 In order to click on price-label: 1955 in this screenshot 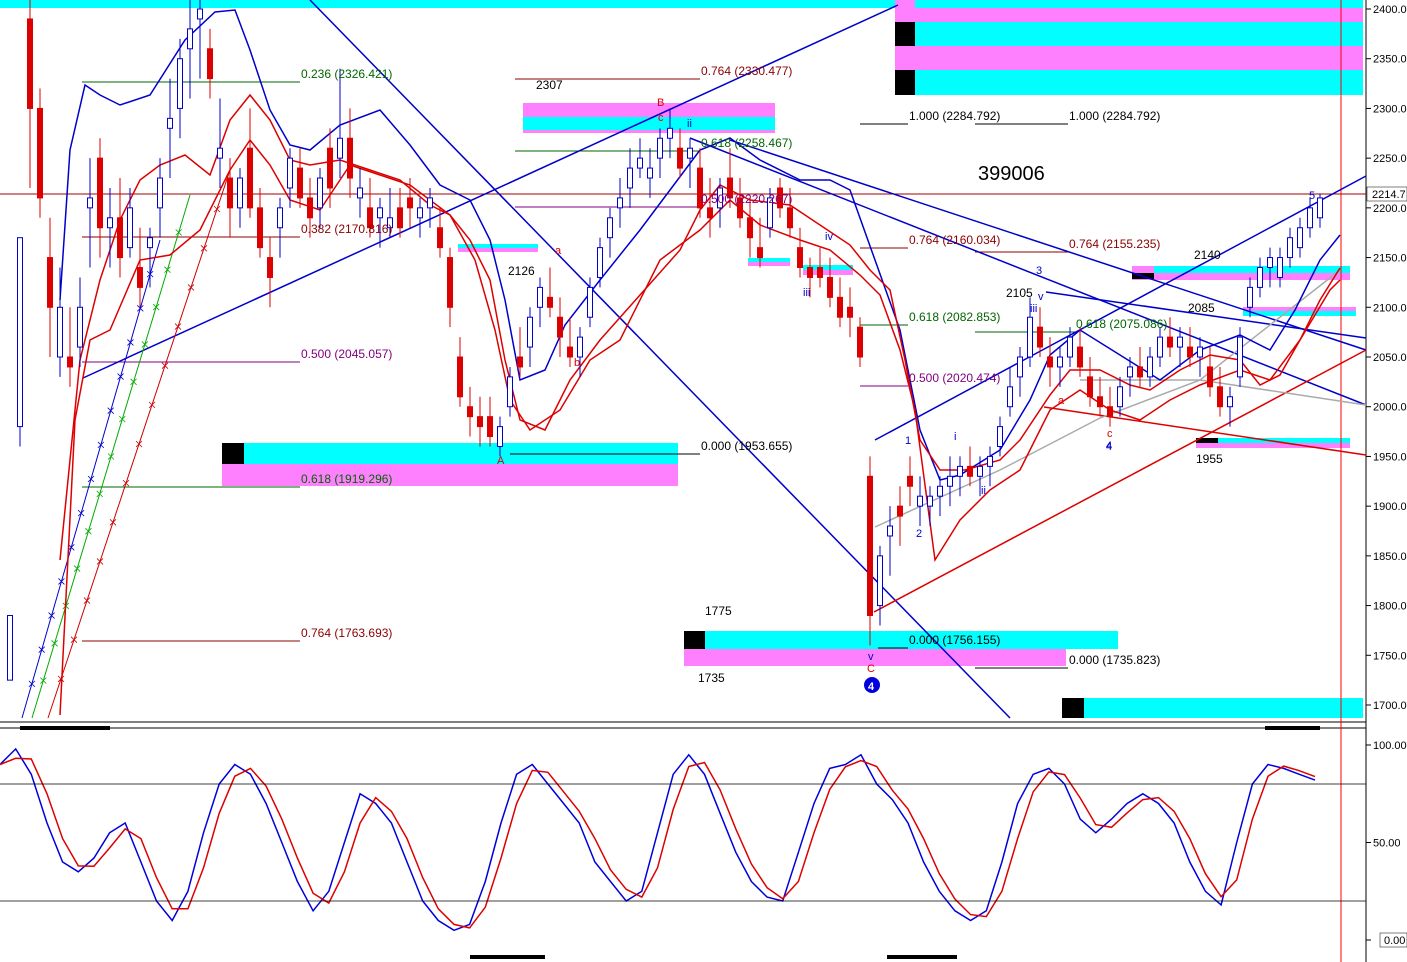, I will do `click(1209, 459)`.